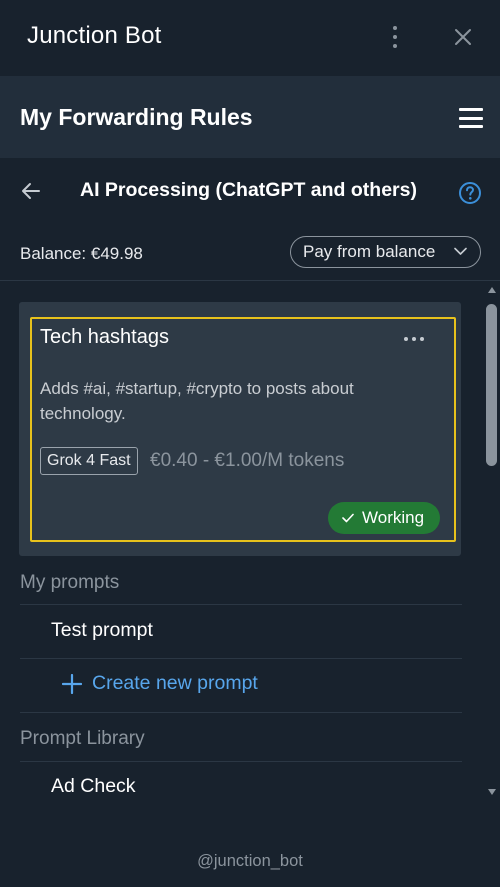  I want to click on create-prompt-label: Create new prompt, so click(175, 683).